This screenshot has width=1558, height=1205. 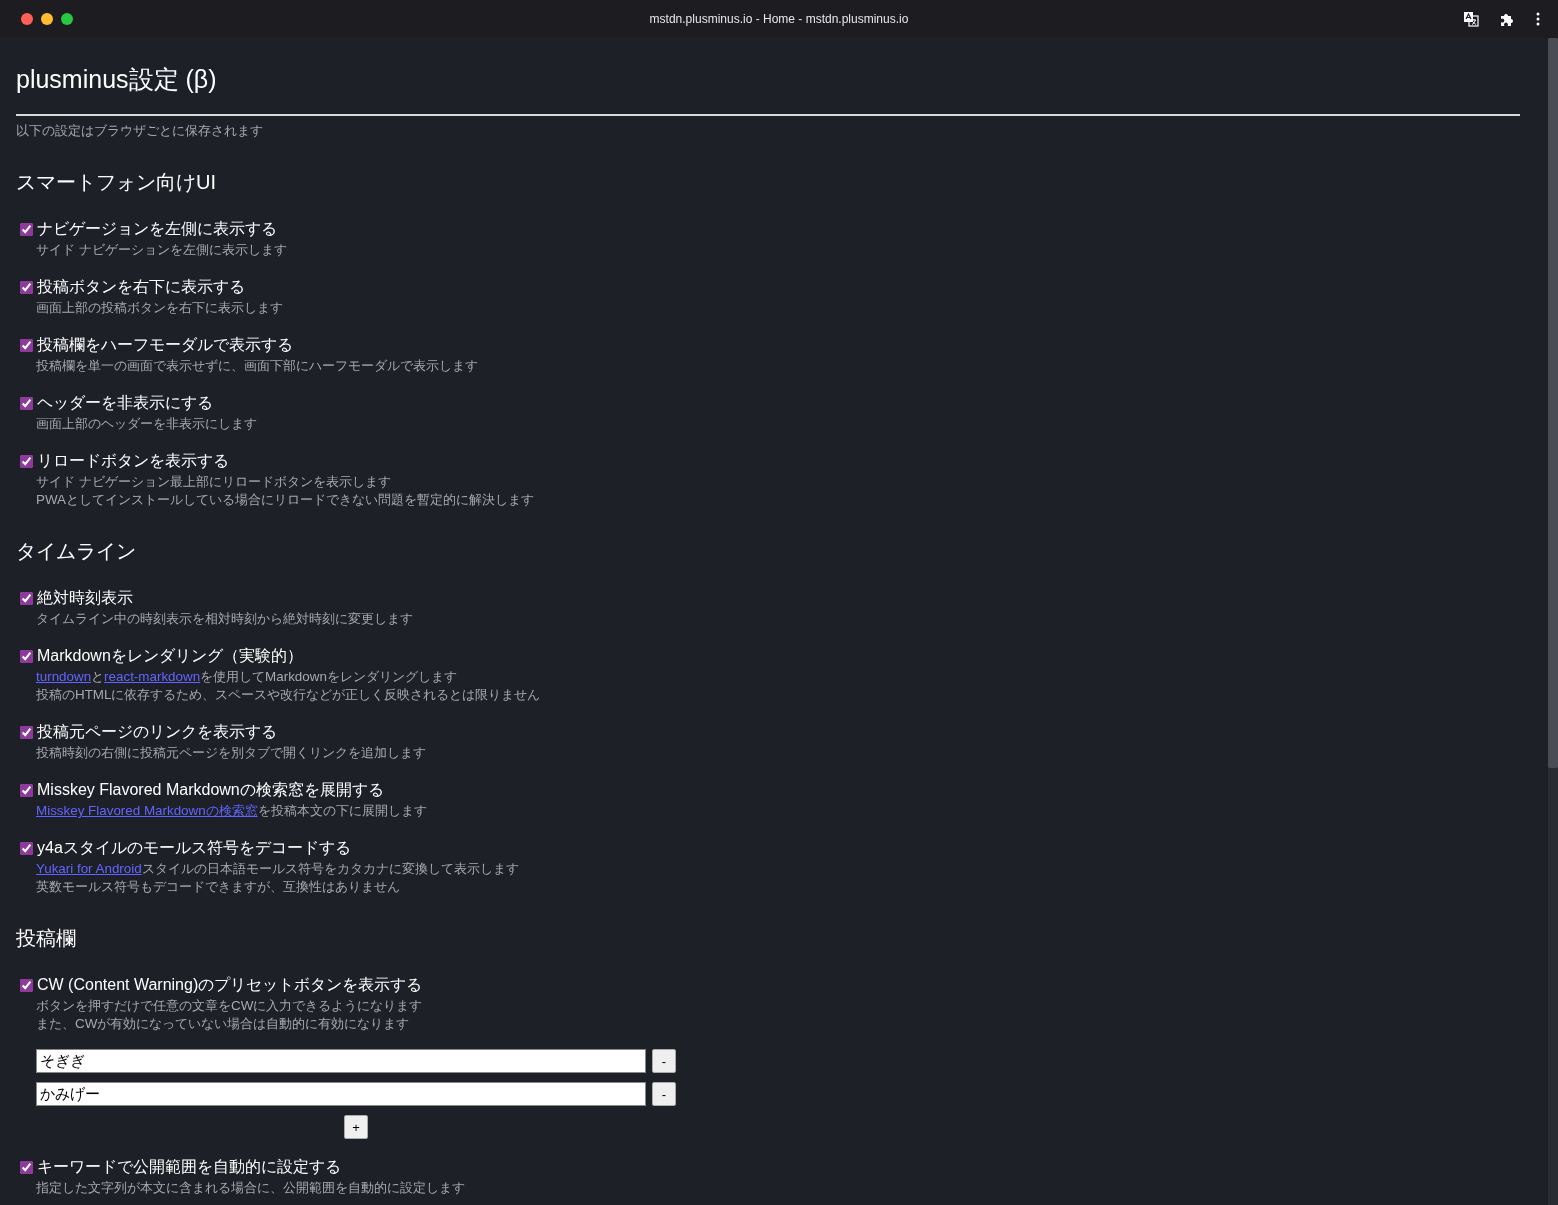 What do you see at coordinates (231, 753) in the screenshot?
I see `setting-description: 投稿時刻の右側に投稿元ページを別タブで開くリンクを追加します` at bounding box center [231, 753].